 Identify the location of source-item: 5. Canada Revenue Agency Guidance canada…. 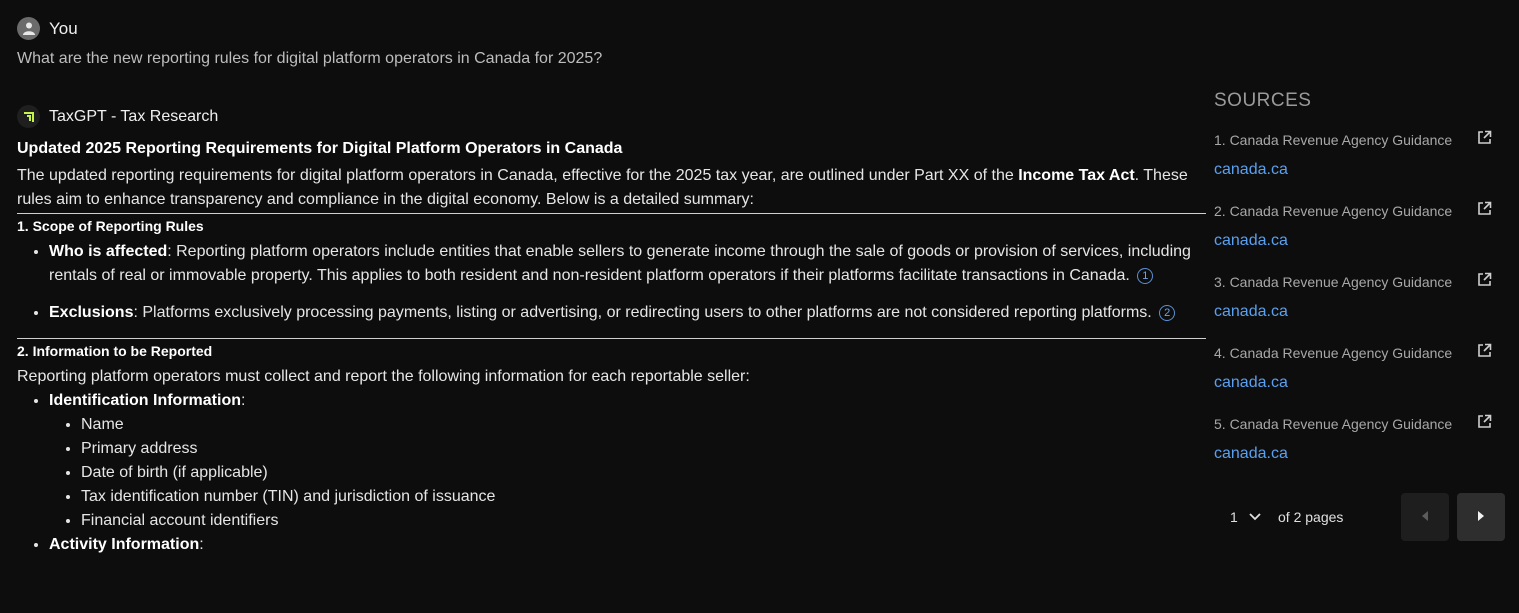
(1359, 438).